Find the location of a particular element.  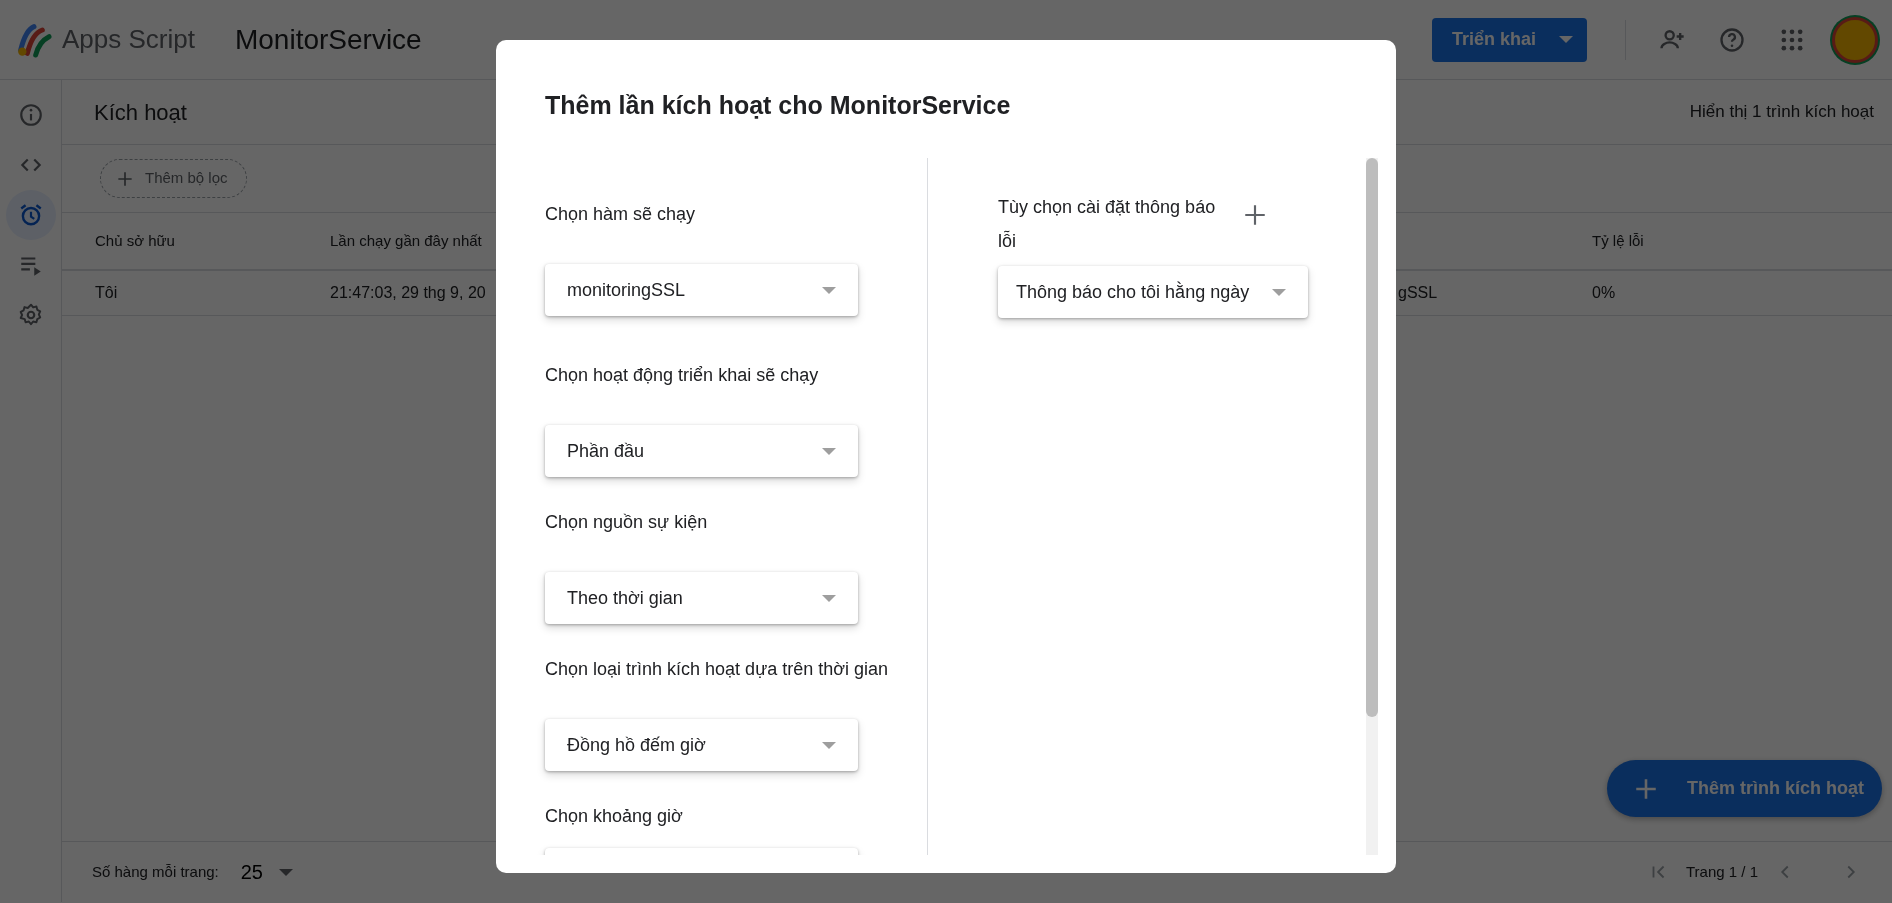

project-name: MonitorService is located at coordinates (328, 39).